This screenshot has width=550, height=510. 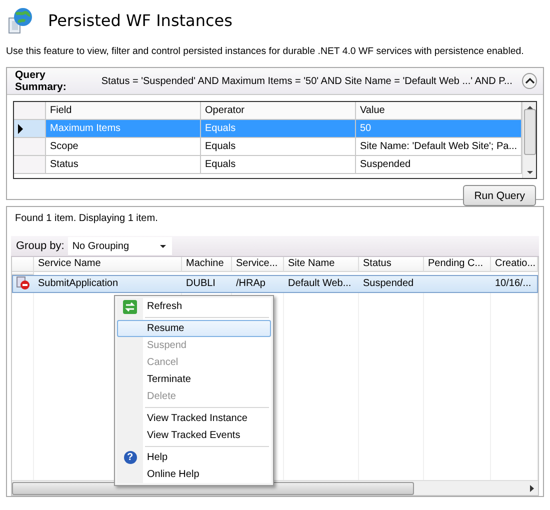 I want to click on menu-item: Resume, so click(x=194, y=328).